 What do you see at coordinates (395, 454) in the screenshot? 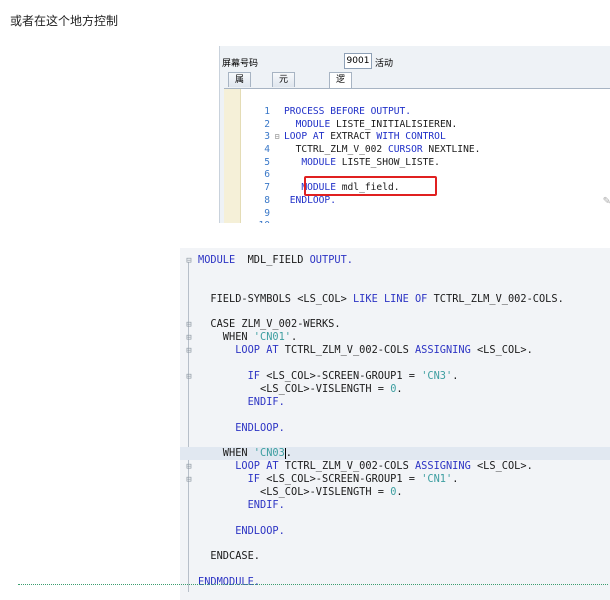
I see `code-line: WHEN 'CN03.` at bounding box center [395, 454].